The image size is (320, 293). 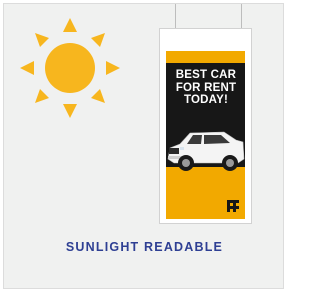 What do you see at coordinates (233, 206) in the screenshot?
I see `qr-code-icon` at bounding box center [233, 206].